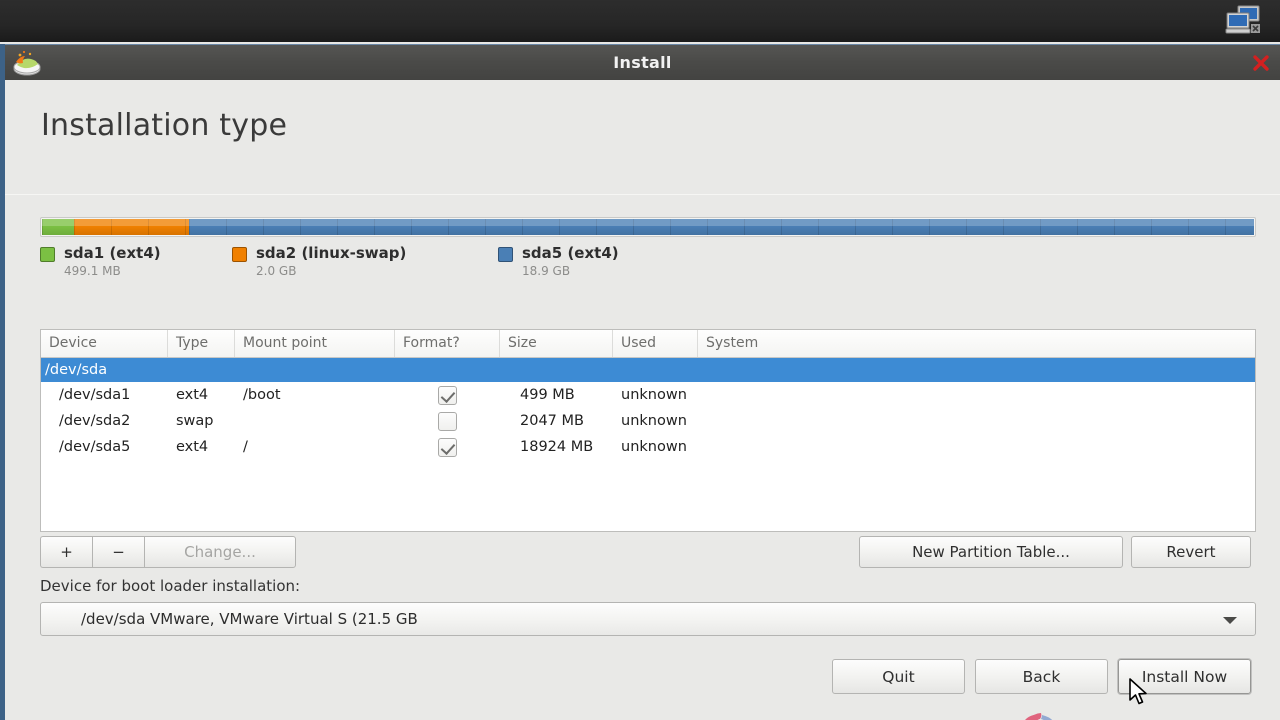  What do you see at coordinates (648, 370) in the screenshot?
I see `table-row-disk: /dev/sda` at bounding box center [648, 370].